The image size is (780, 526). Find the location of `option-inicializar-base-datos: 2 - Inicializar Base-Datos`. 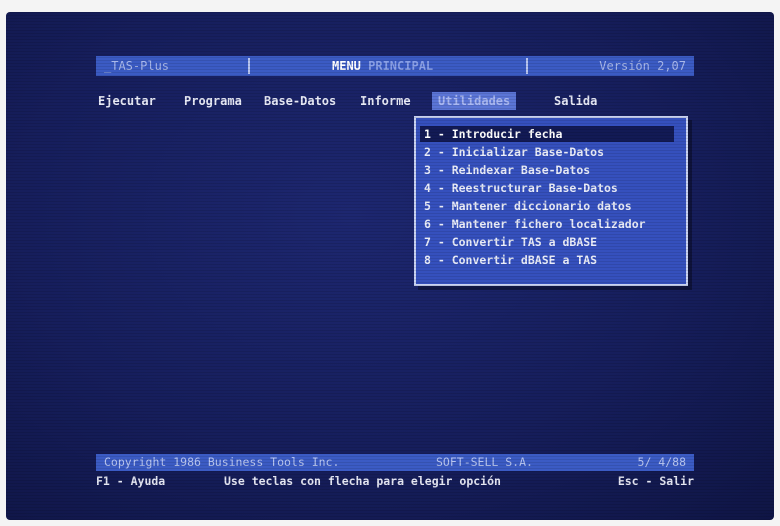

option-inicializar-base-datos: 2 - Inicializar Base-Datos is located at coordinates (514, 152).